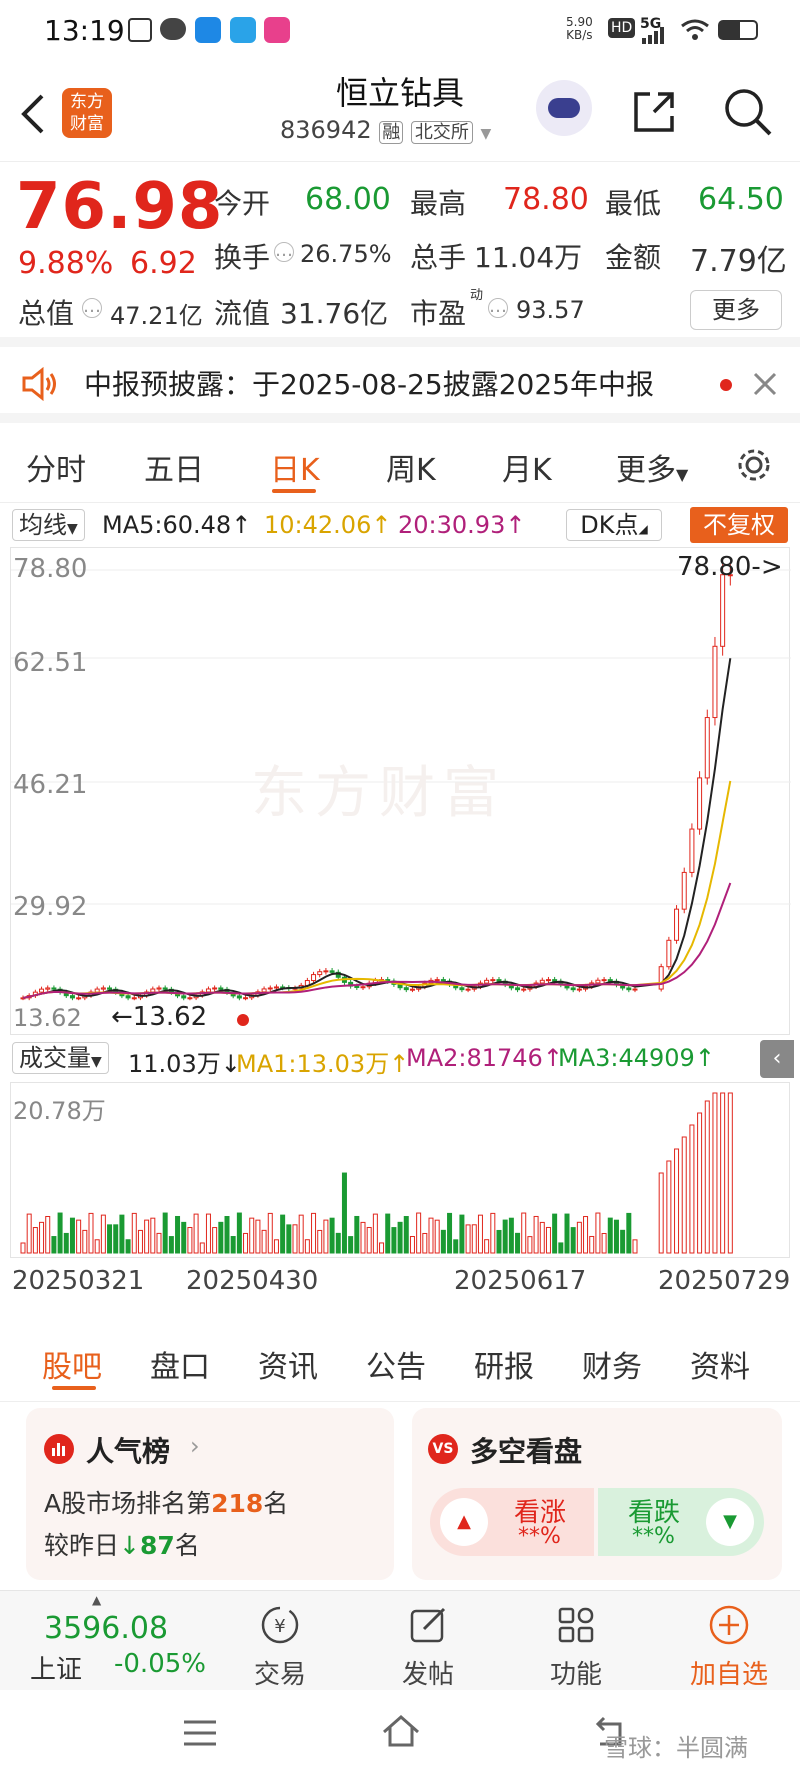 This screenshot has height=1784, width=800. I want to click on bearish-button: 看跌 **% ▼, so click(681, 1522).